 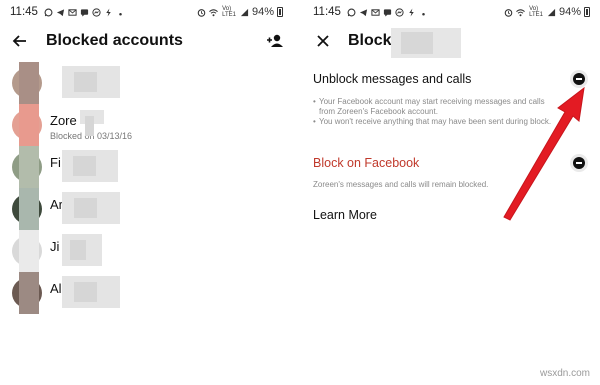 What do you see at coordinates (366, 163) in the screenshot?
I see `block-on-facebook-label: Block on Facebook` at bounding box center [366, 163].